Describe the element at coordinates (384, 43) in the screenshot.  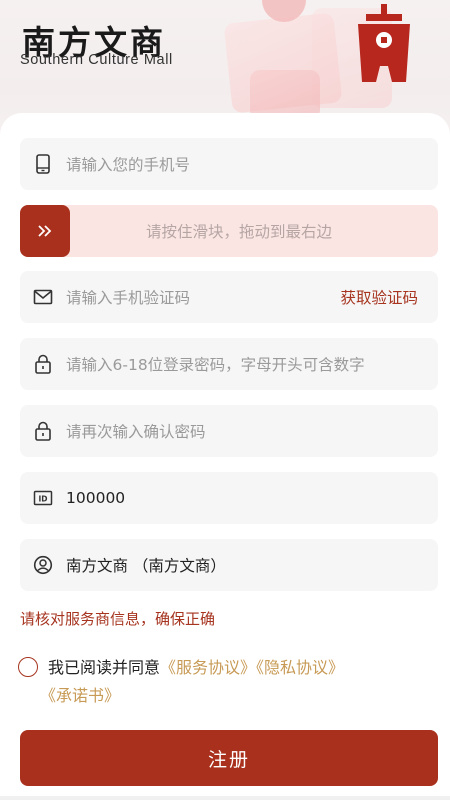
I see `brand-emblem-icon` at that location.